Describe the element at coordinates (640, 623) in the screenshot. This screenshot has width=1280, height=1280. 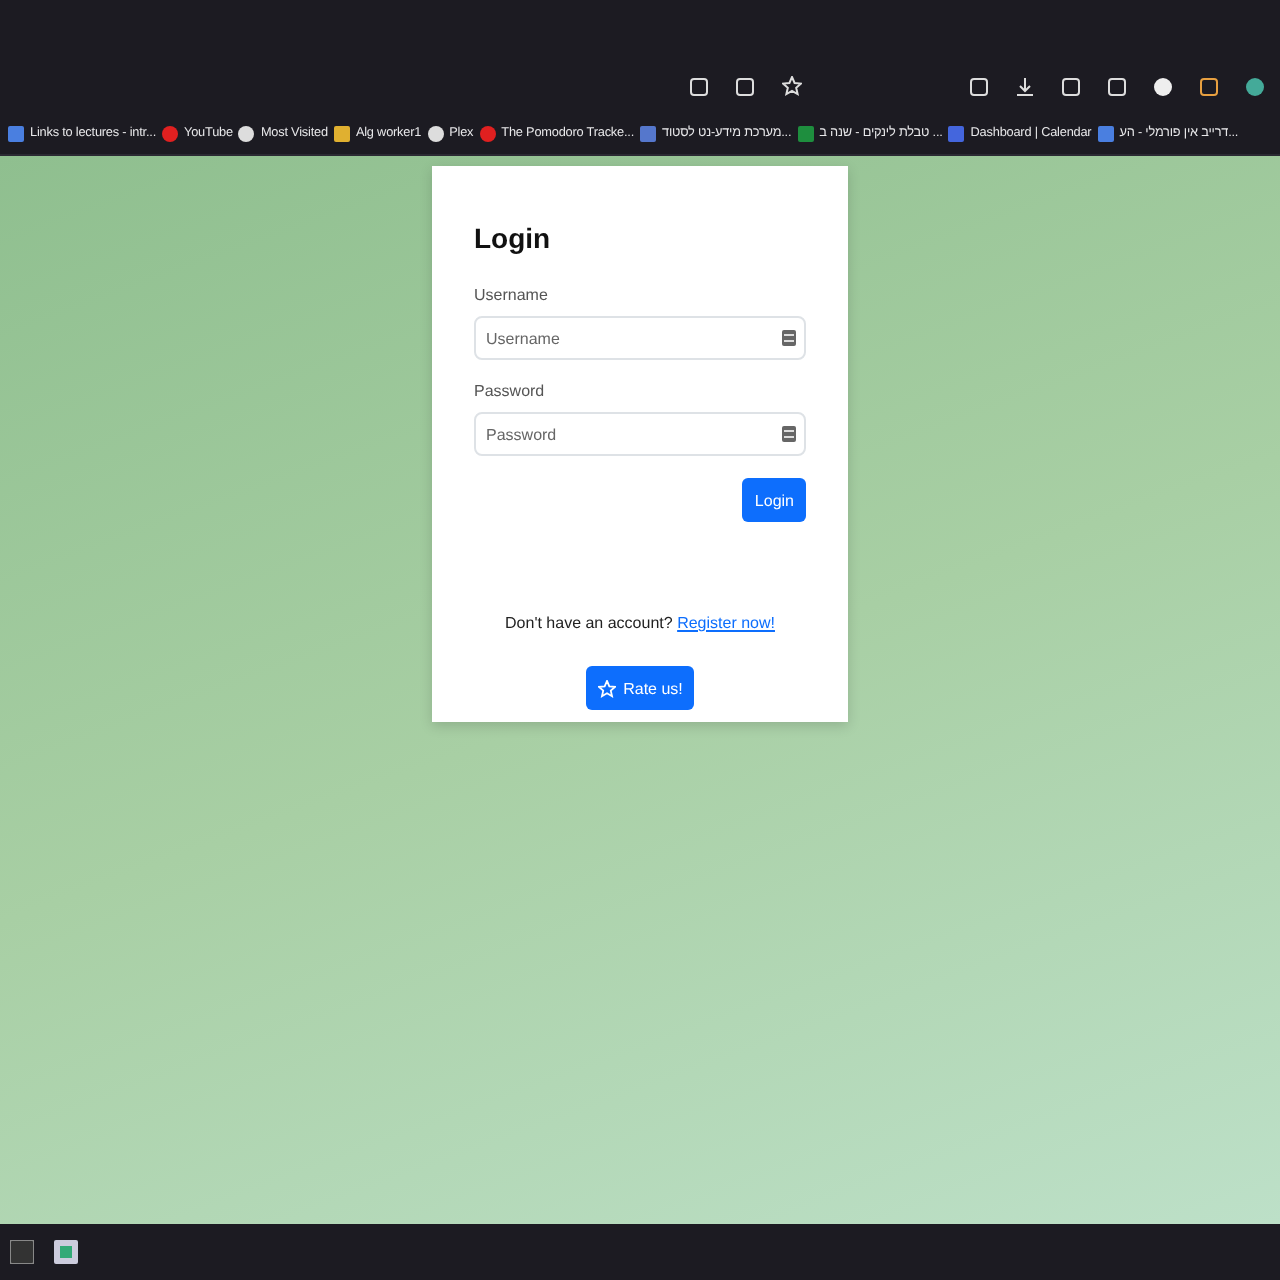
I see `register-prompt: Don't have an account? Register now!` at that location.